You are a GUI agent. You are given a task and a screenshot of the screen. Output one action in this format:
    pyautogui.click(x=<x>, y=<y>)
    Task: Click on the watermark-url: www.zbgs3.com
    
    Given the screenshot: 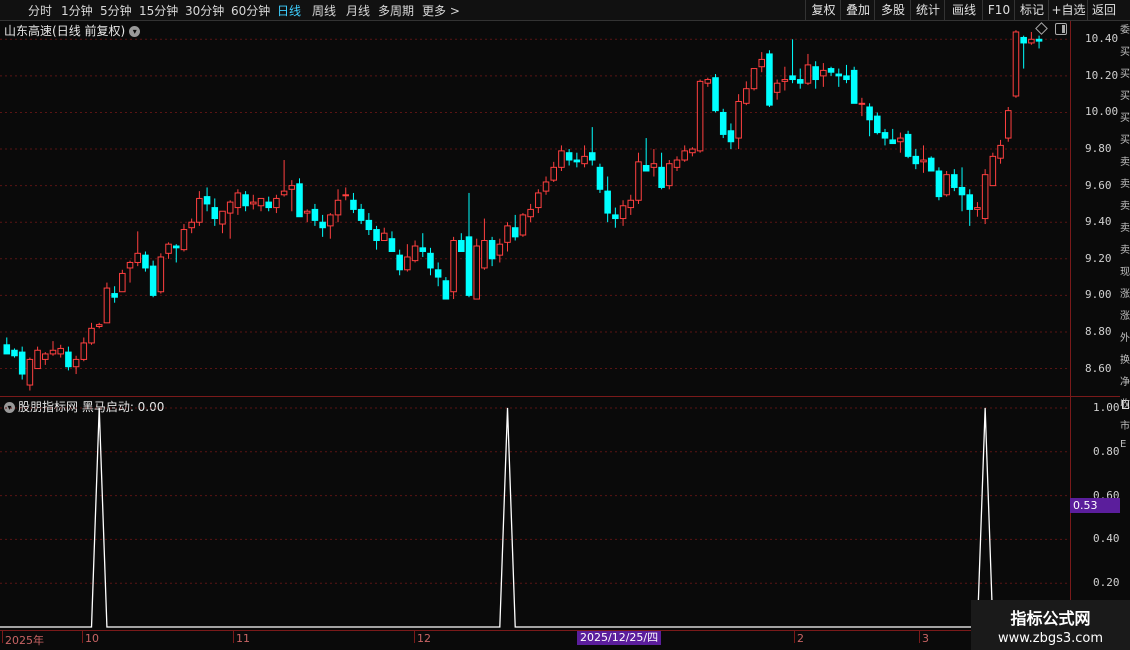 What is the action you would take?
    pyautogui.click(x=1050, y=638)
    